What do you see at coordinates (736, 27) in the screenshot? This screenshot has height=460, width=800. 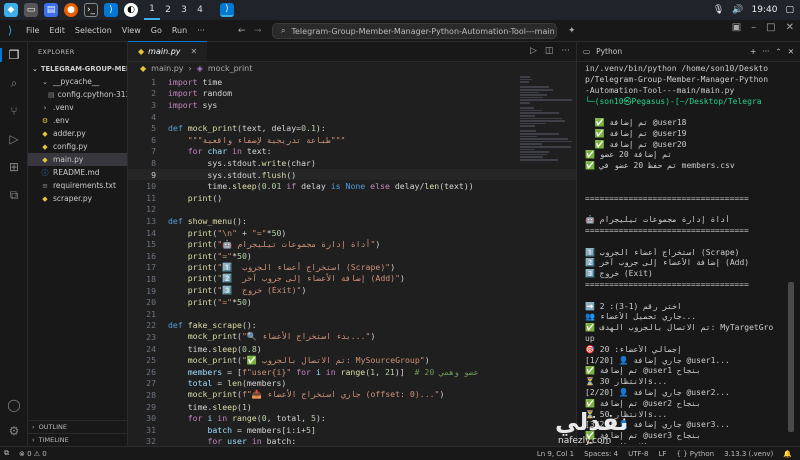 I see `layout-icon: ▣` at bounding box center [736, 27].